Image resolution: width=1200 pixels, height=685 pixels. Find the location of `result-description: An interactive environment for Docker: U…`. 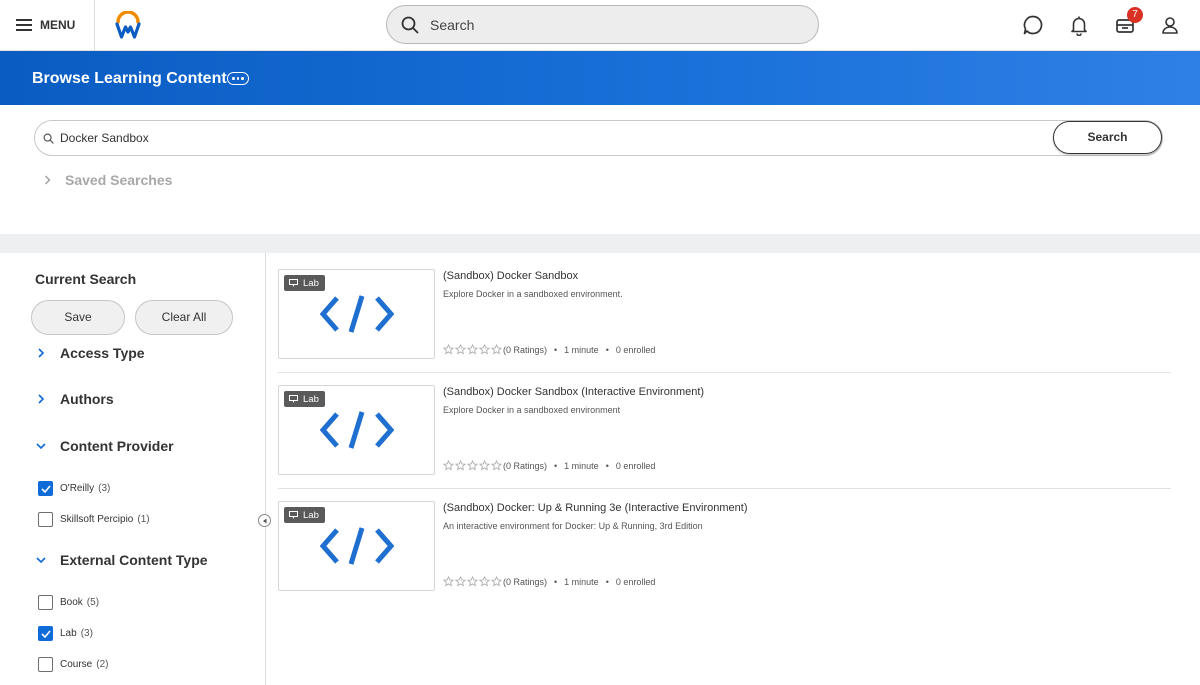

result-description: An interactive environment for Docker: U… is located at coordinates (573, 526).